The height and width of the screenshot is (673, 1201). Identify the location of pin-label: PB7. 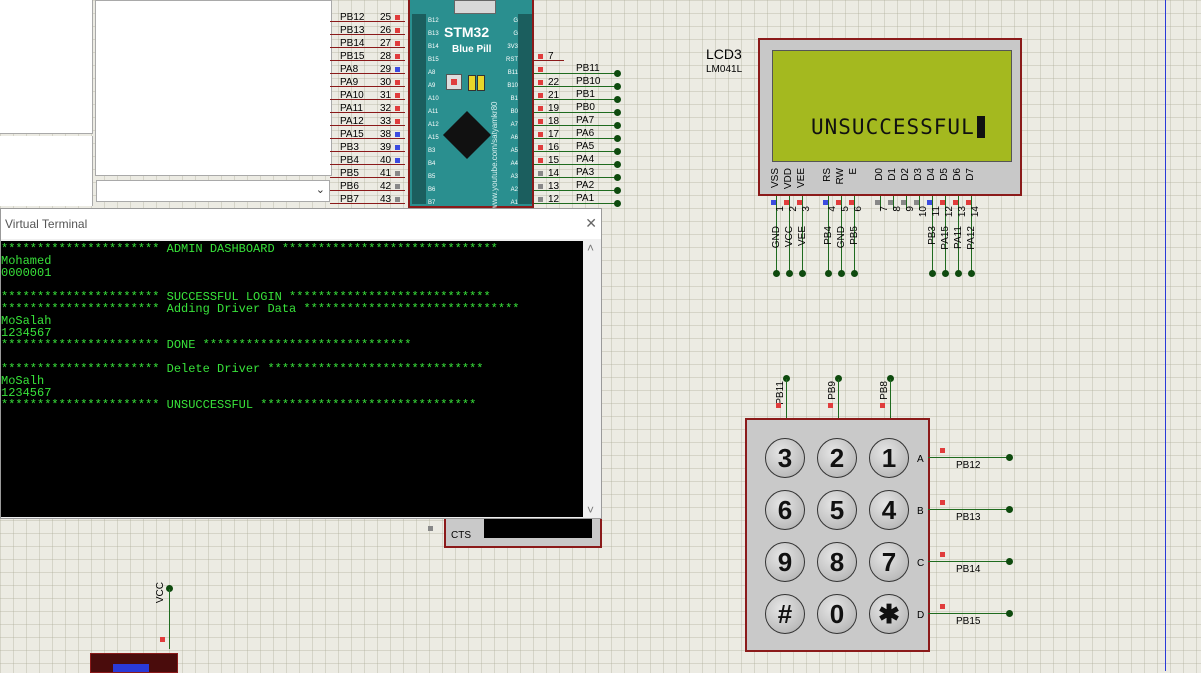
(349, 199).